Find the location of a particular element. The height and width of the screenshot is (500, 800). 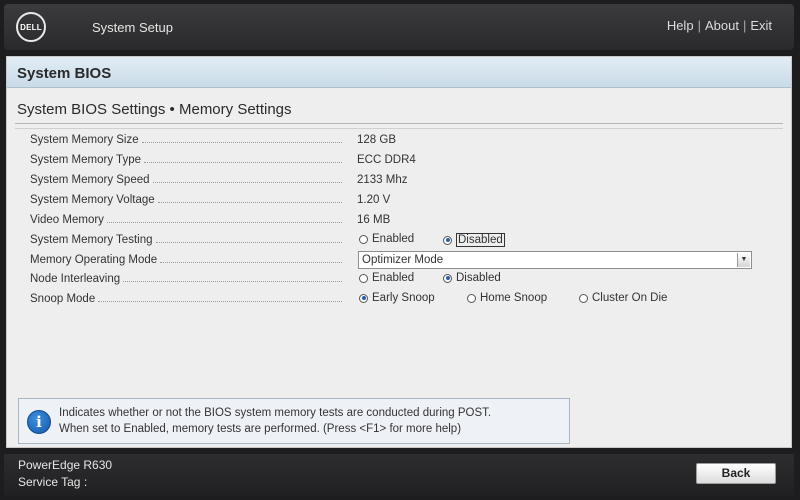

logo-text: DELL is located at coordinates (31, 27).